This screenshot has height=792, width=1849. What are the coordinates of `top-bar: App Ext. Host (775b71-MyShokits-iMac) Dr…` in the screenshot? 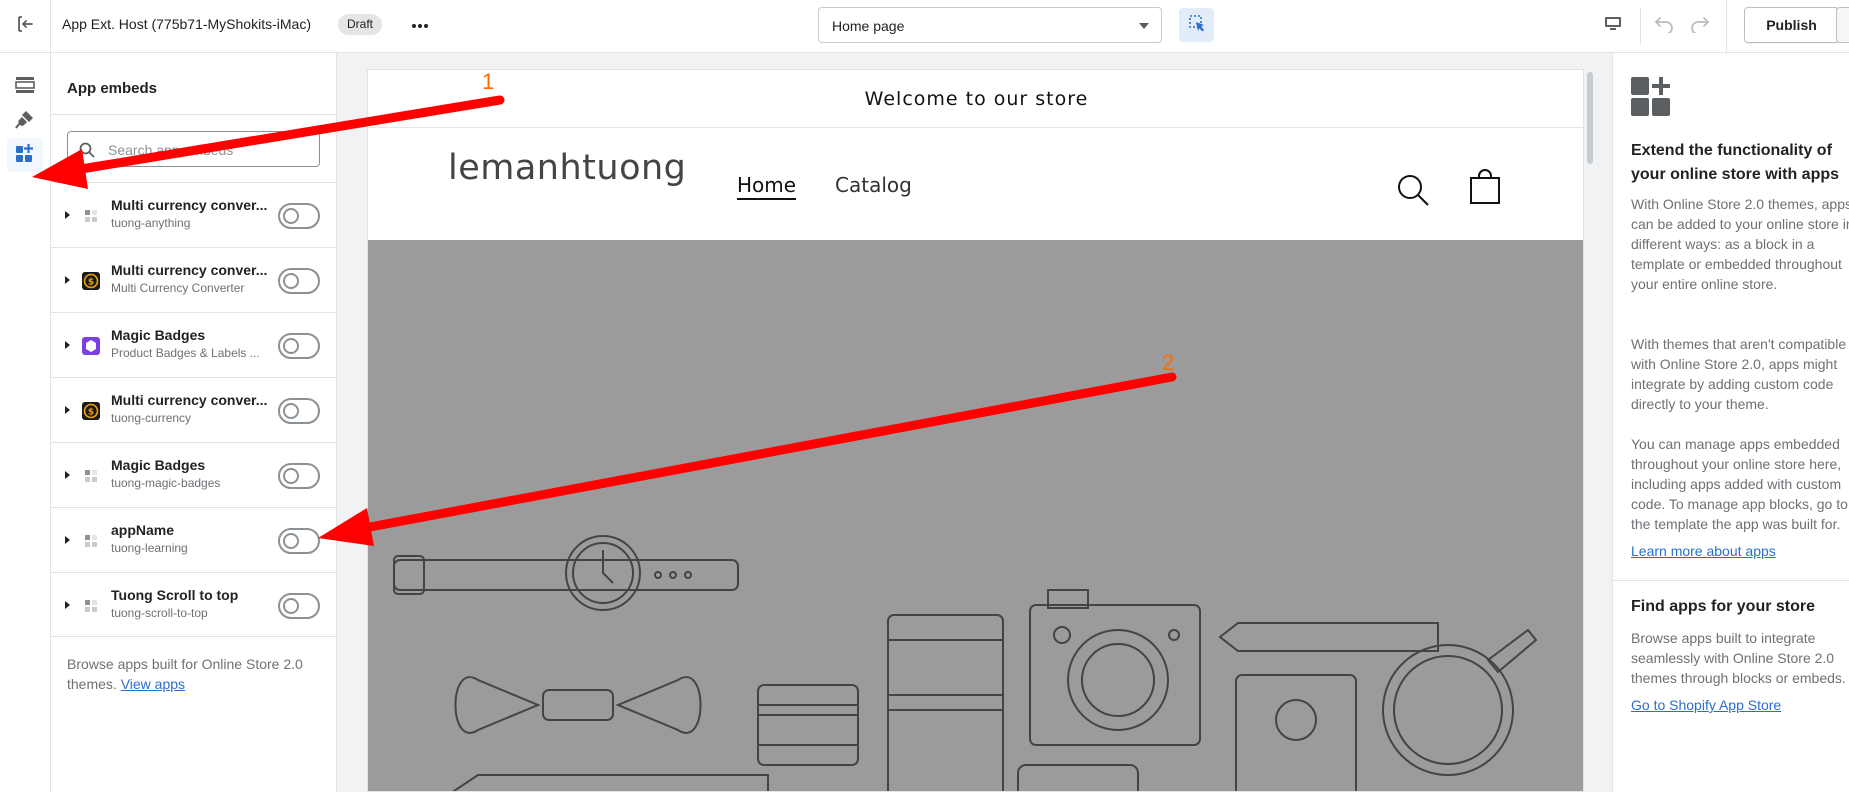 It's located at (924, 26).